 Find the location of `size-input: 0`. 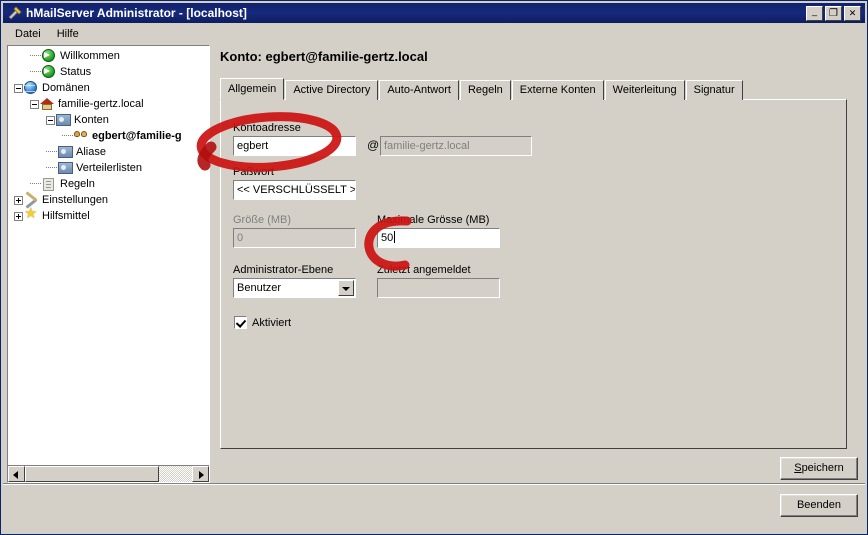

size-input: 0 is located at coordinates (294, 238).